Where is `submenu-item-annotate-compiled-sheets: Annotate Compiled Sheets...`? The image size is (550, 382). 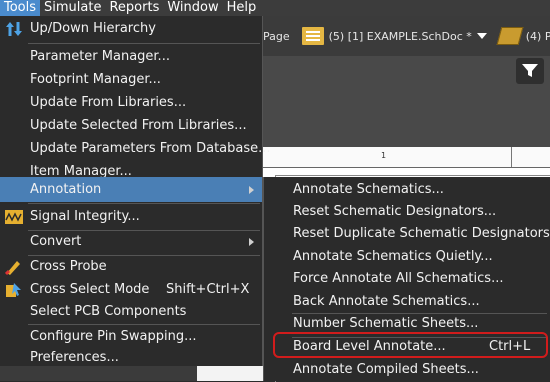 submenu-item-annotate-compiled-sheets: Annotate Compiled Sheets... is located at coordinates (407, 369).